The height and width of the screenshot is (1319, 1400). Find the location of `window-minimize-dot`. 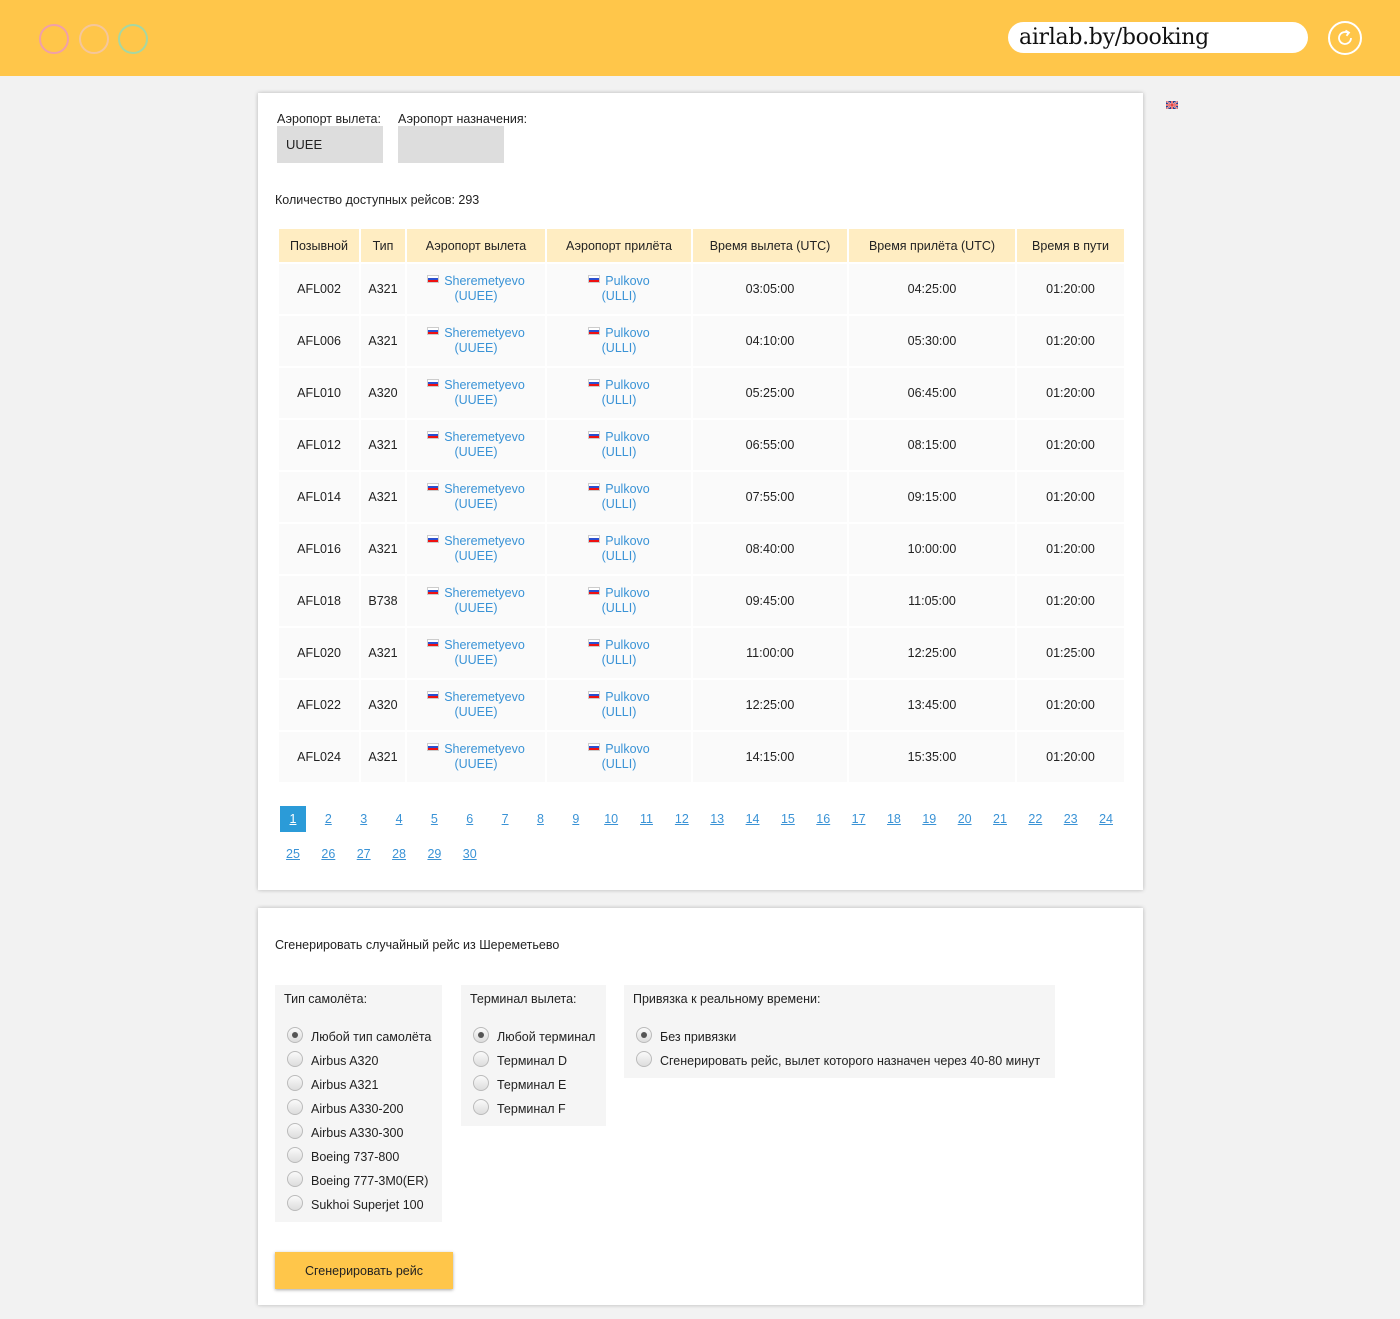

window-minimize-dot is located at coordinates (94, 39).